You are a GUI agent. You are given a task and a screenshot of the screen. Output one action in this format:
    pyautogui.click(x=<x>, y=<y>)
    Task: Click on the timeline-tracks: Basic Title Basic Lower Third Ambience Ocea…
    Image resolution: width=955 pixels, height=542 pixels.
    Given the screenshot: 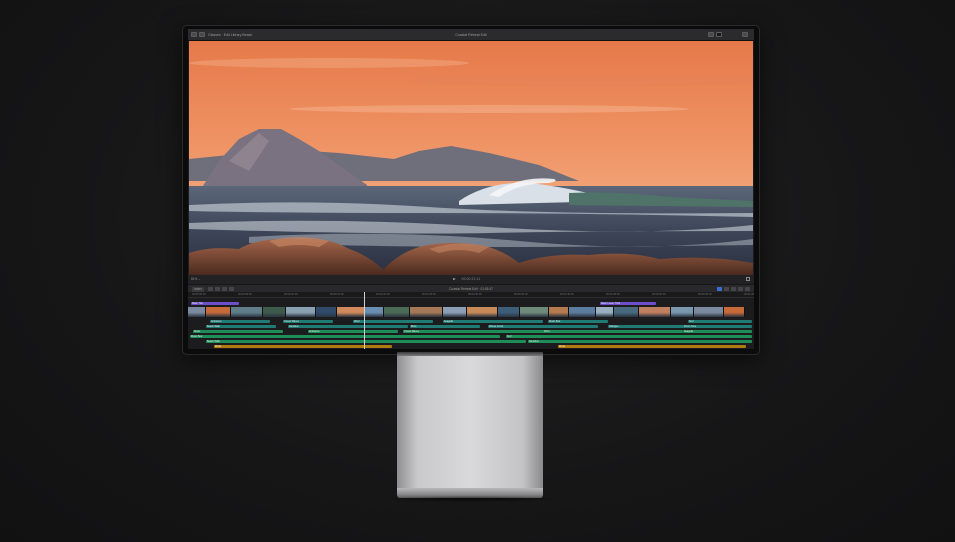 What is the action you would take?
    pyautogui.click(x=471, y=323)
    